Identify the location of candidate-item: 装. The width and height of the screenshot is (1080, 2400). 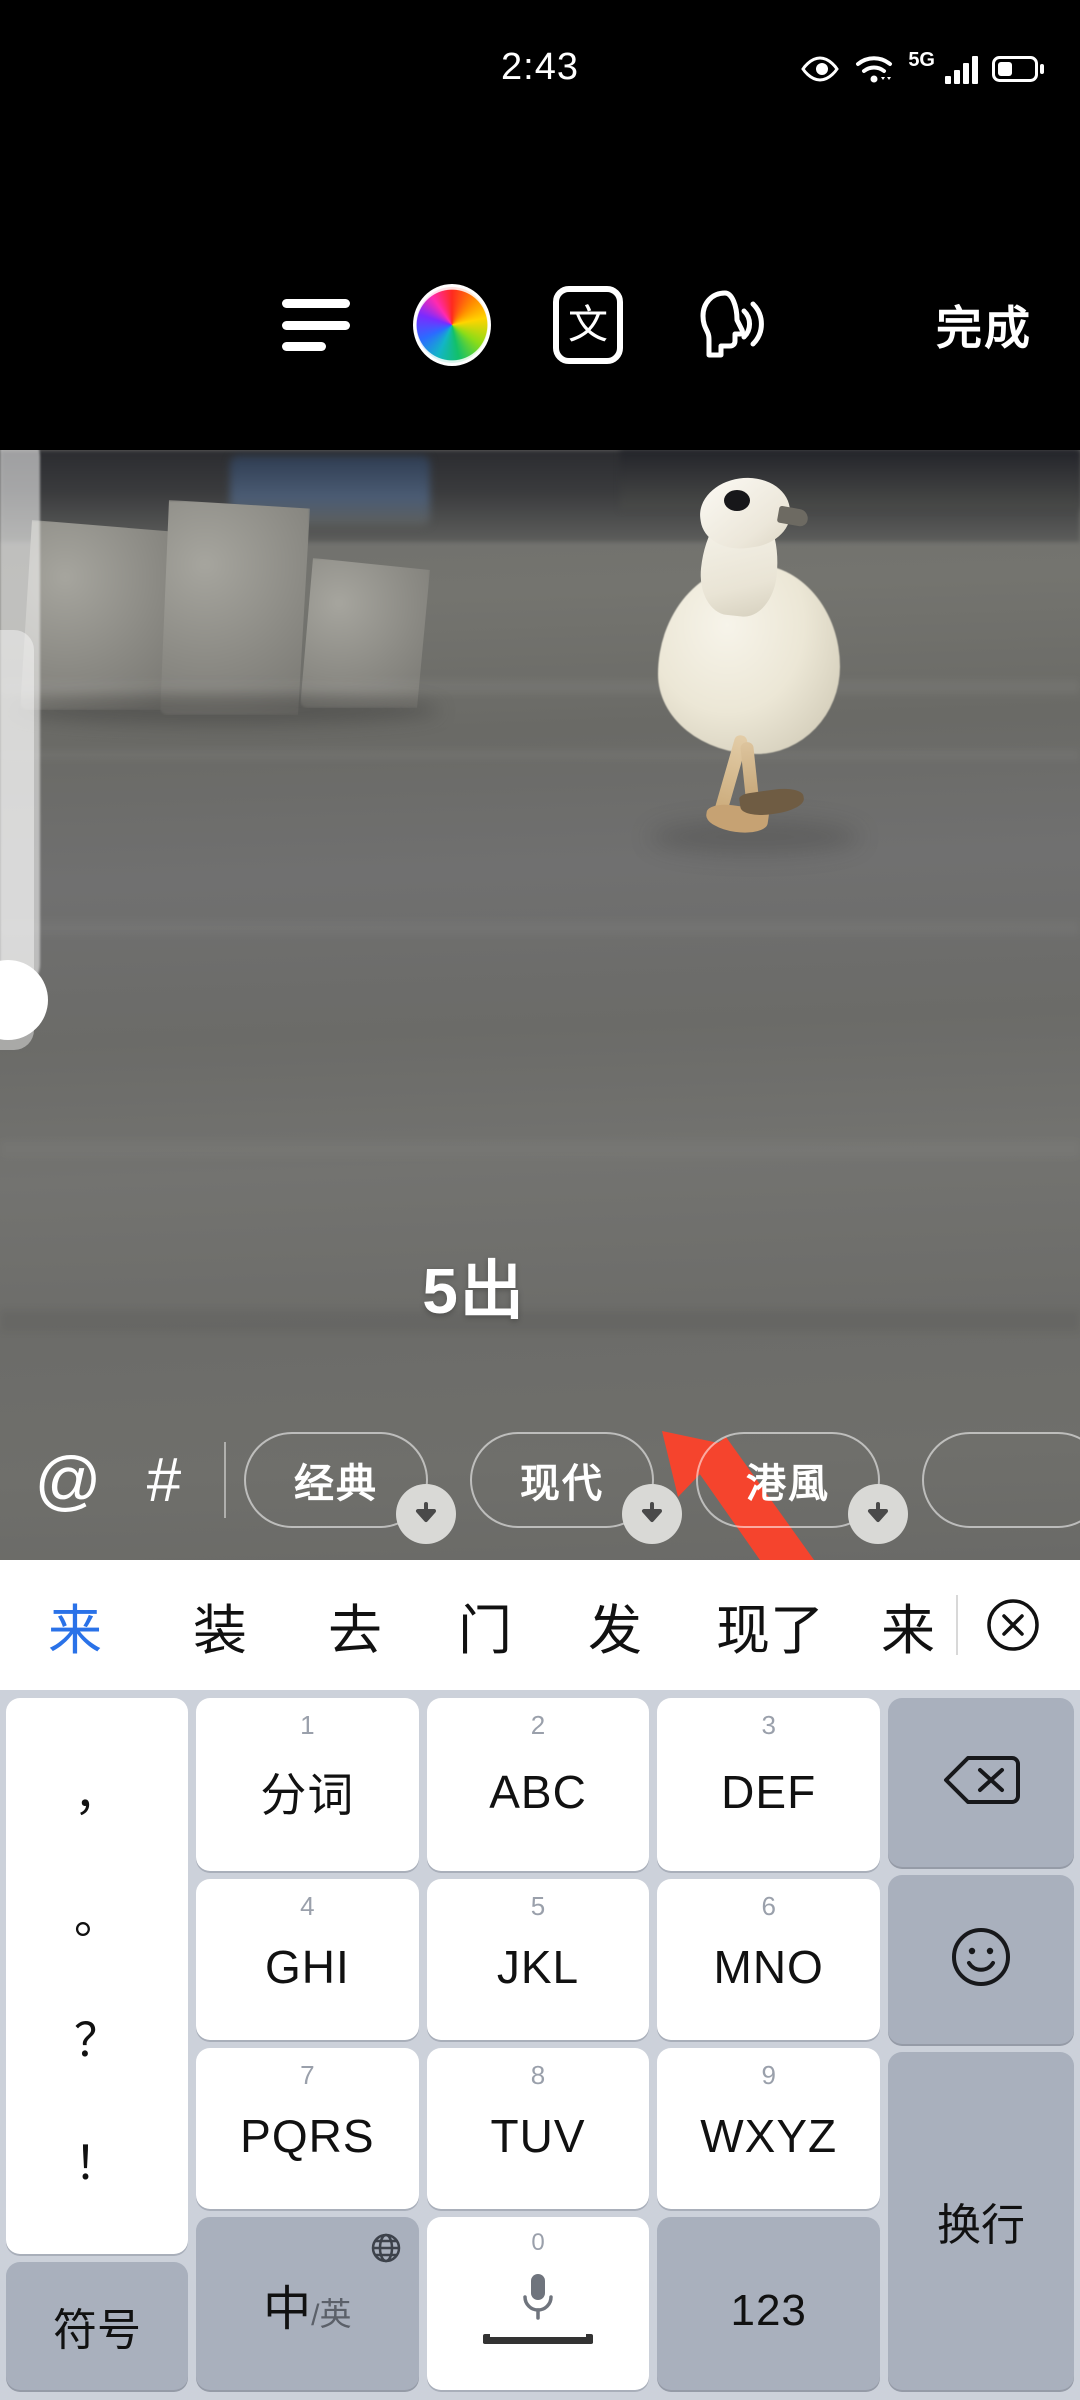
(220, 1625).